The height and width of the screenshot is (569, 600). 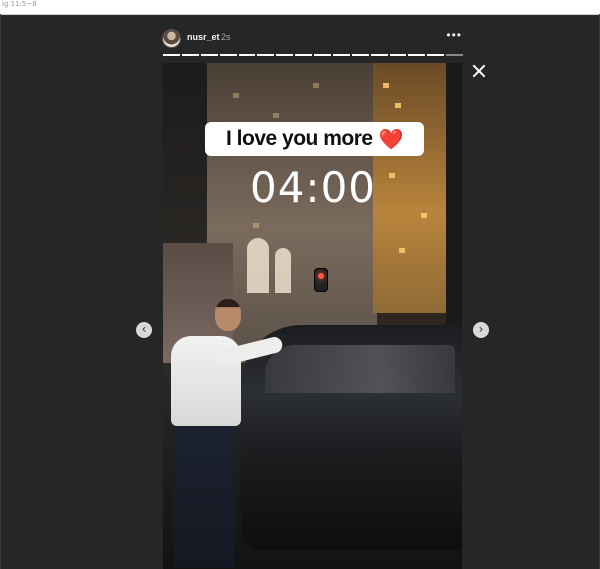 I want to click on window-border-left, so click(x=0, y=291).